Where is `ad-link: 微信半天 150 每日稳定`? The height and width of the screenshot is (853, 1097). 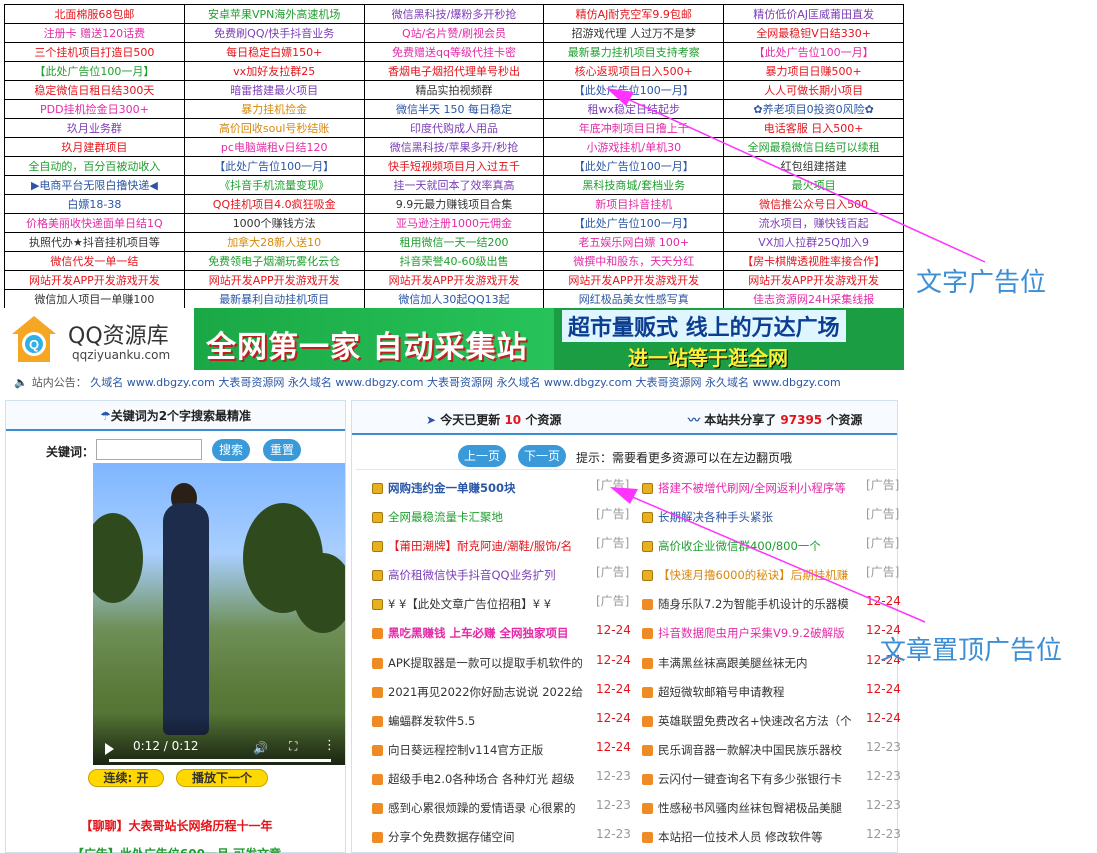 ad-link: 微信半天 150 每日稳定 is located at coordinates (454, 109).